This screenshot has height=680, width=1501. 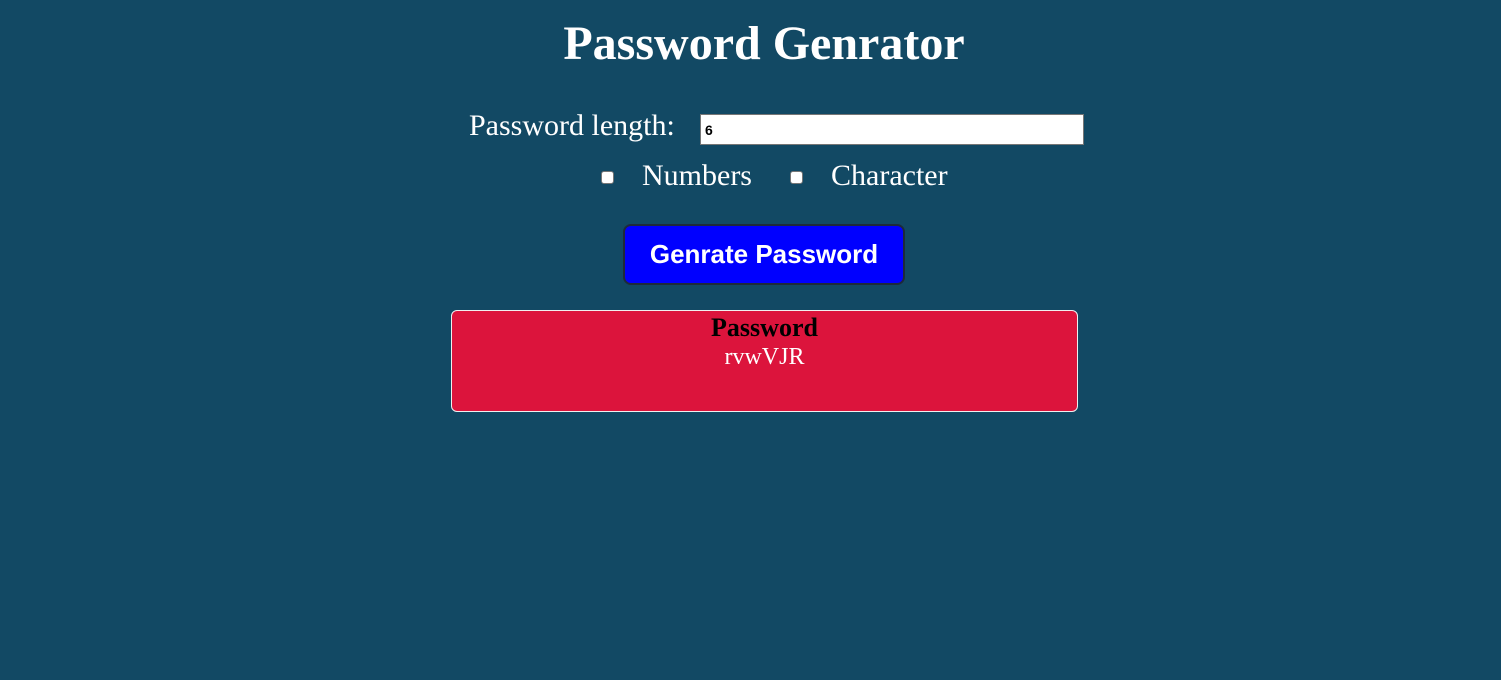 I want to click on page-title: Password Genrator, so click(x=764, y=43).